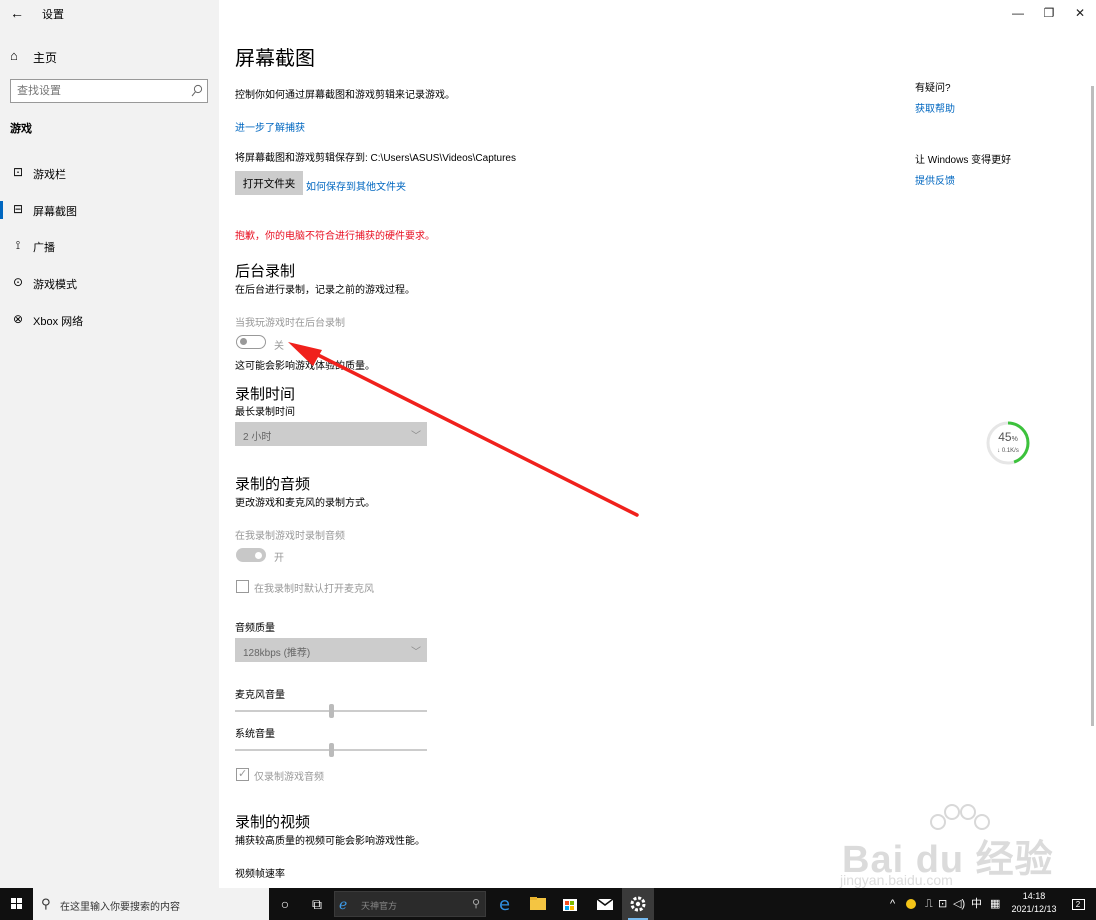 Image resolution: width=1096 pixels, height=920 pixels. I want to click on recorded-video-heading: 录制的视频, so click(273, 822).